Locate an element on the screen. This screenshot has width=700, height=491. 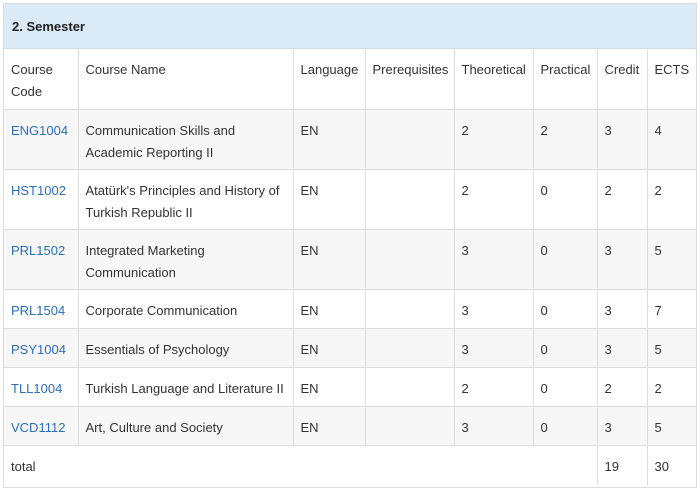
practical-cell: 2 is located at coordinates (565, 139).